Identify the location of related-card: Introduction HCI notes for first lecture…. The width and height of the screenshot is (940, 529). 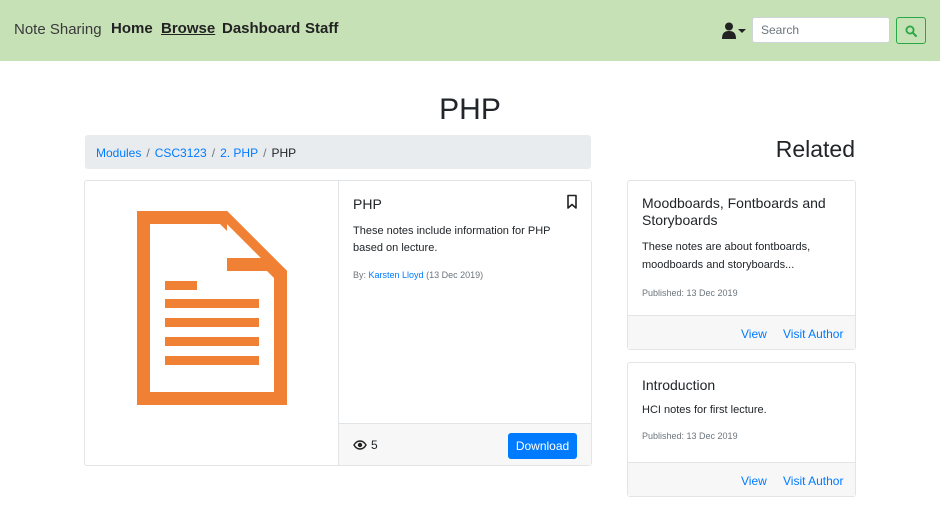
(741, 429).